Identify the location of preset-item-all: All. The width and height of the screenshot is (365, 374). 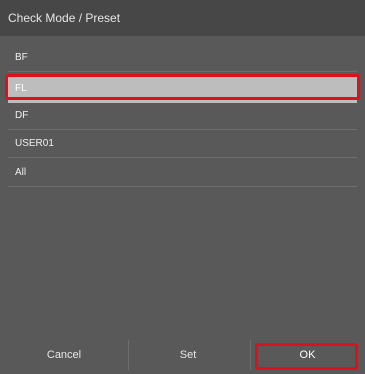
(182, 173).